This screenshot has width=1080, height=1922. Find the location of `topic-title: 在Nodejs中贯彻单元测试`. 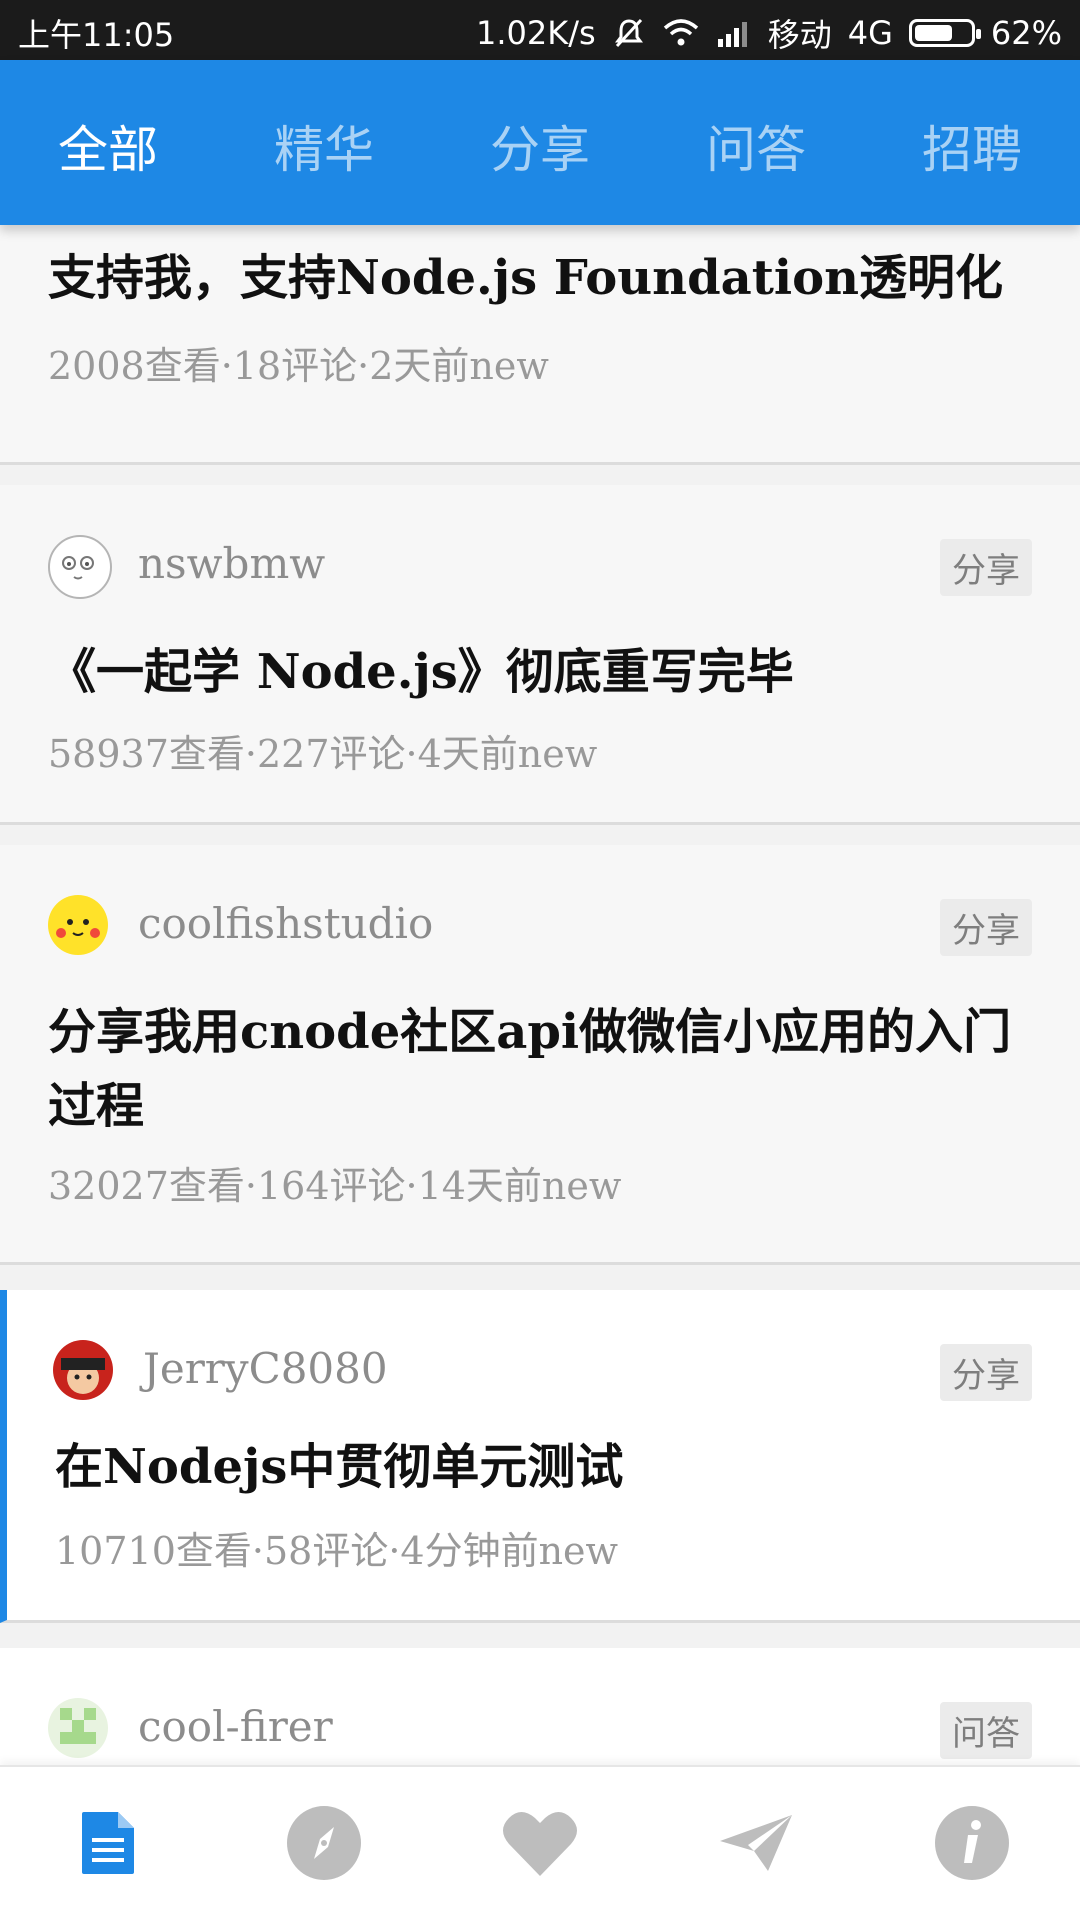

topic-title: 在Nodejs中贯彻单元测试 is located at coordinates (339, 1467).